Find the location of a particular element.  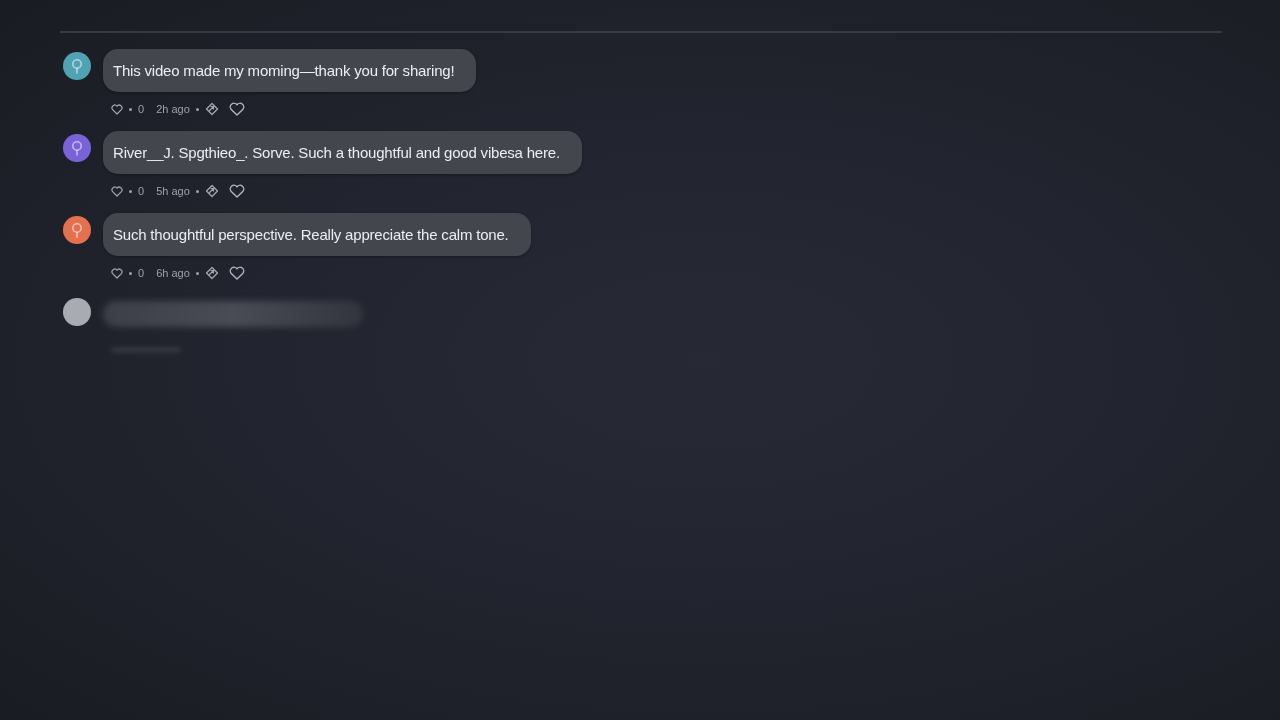

comment-time: 5h ago is located at coordinates (173, 191).